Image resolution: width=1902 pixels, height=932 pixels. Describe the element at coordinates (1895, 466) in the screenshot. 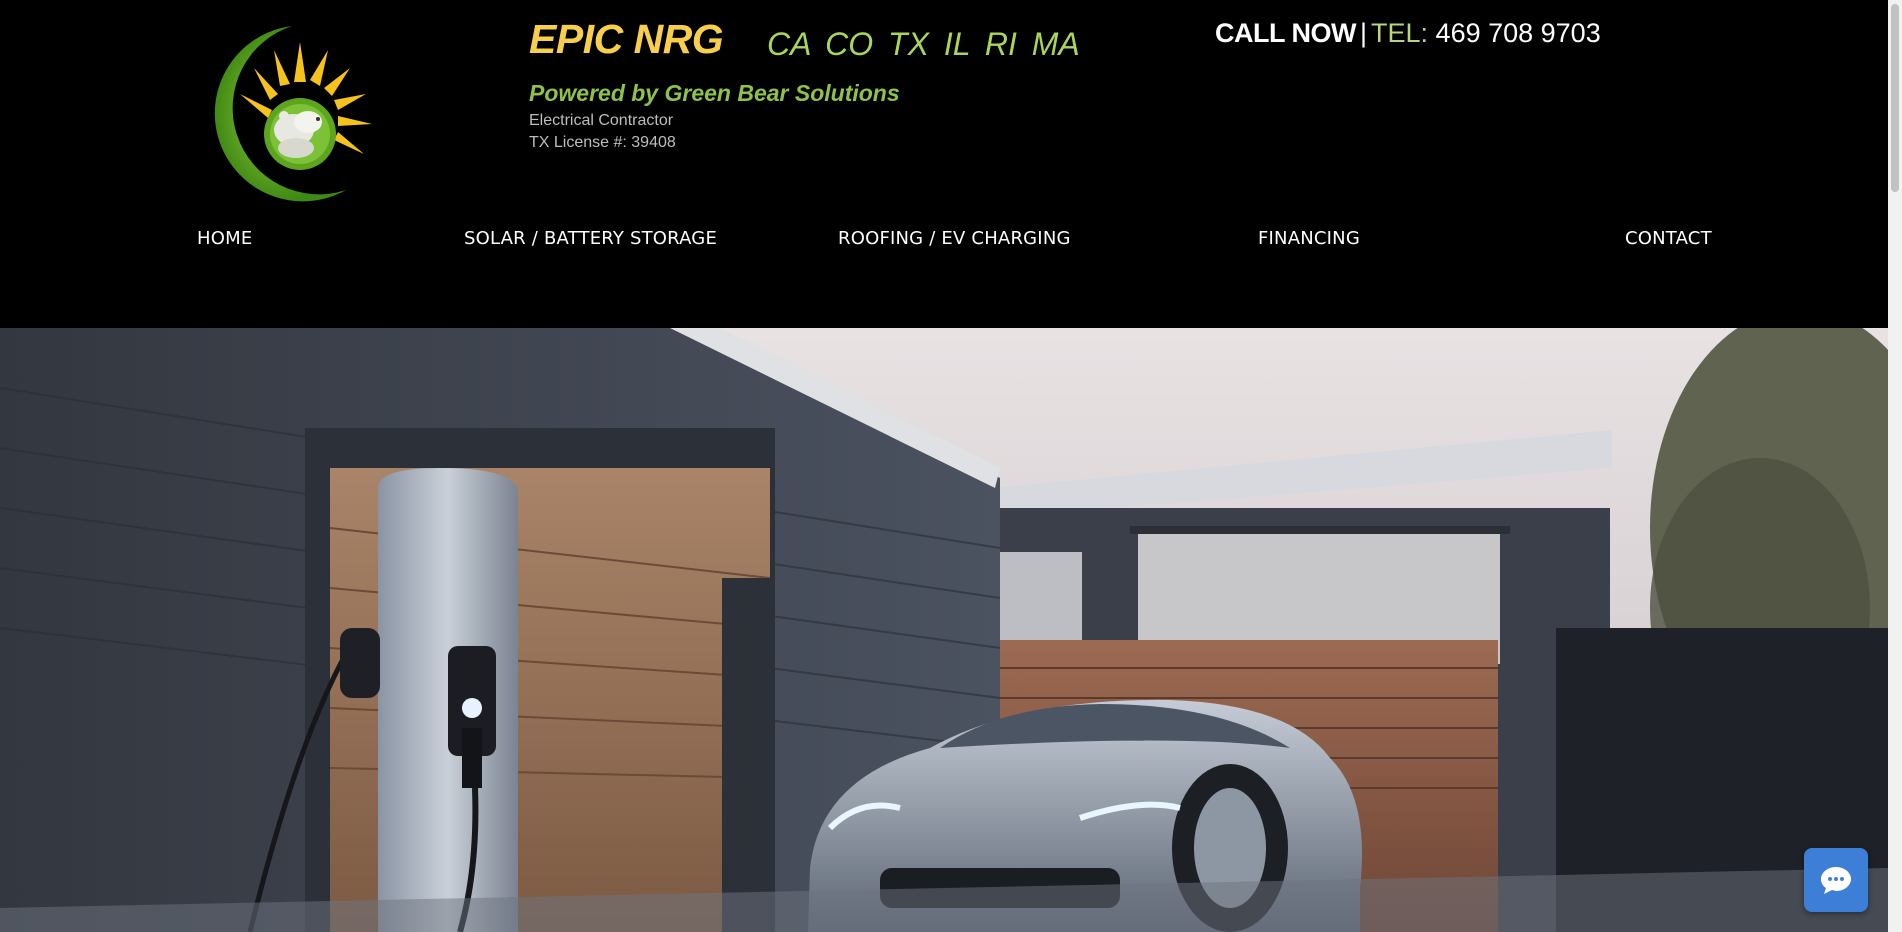

I see `page-scrollbar` at that location.